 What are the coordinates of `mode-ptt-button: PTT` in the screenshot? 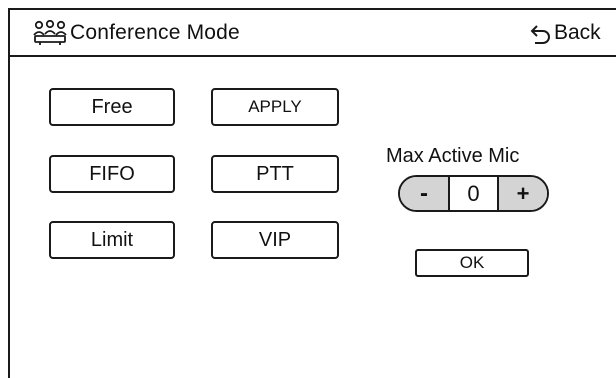 It's located at (275, 174).